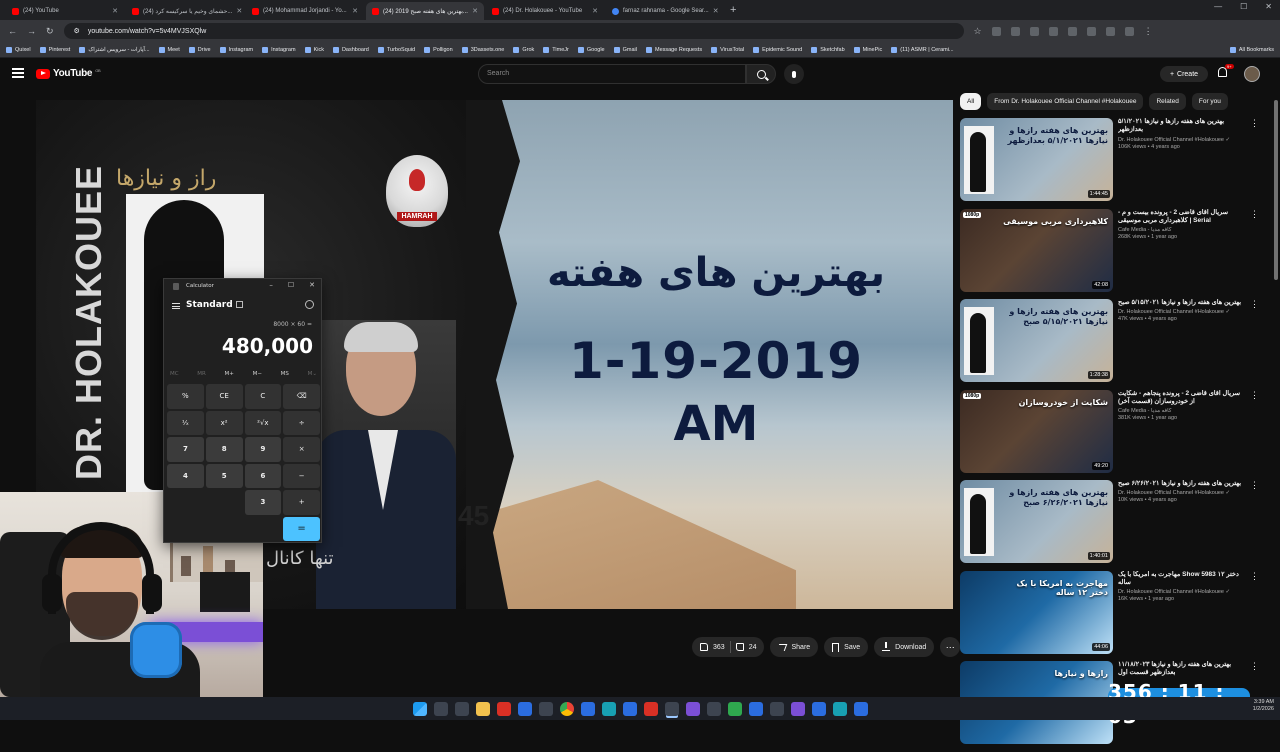 The width and height of the screenshot is (1280, 752). I want to click on bookmark-item: MinePic, so click(867, 49).